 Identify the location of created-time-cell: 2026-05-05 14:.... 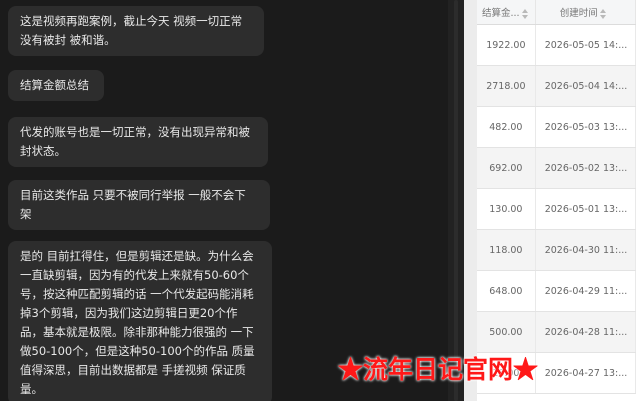
(585, 45).